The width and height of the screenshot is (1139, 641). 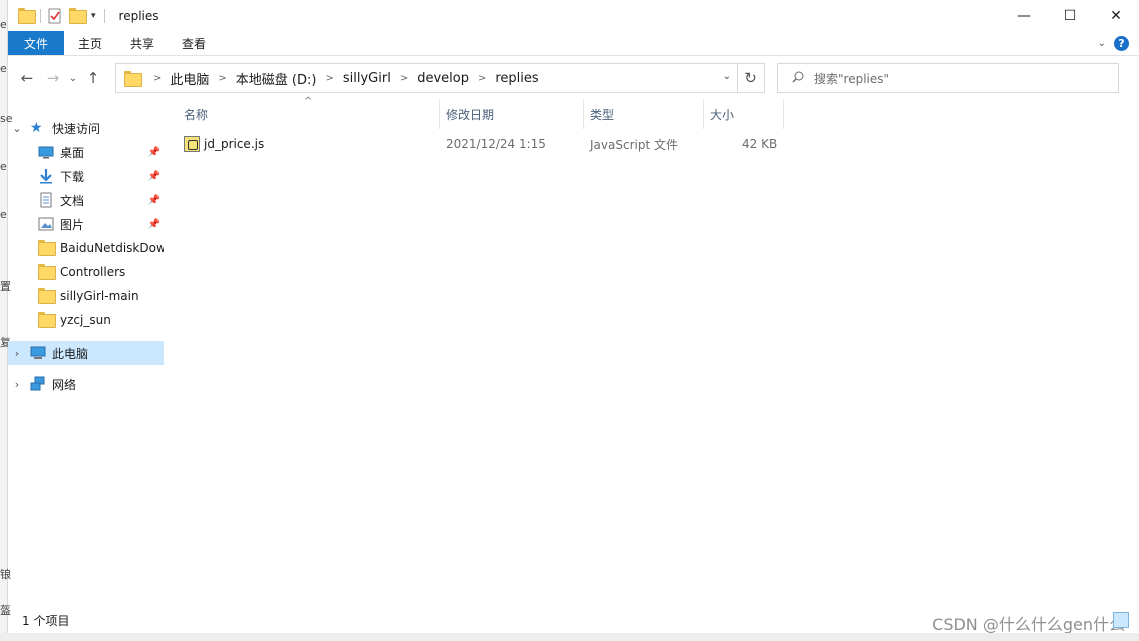 I want to click on file-modified: 2021/12/24 1:15, so click(x=496, y=144).